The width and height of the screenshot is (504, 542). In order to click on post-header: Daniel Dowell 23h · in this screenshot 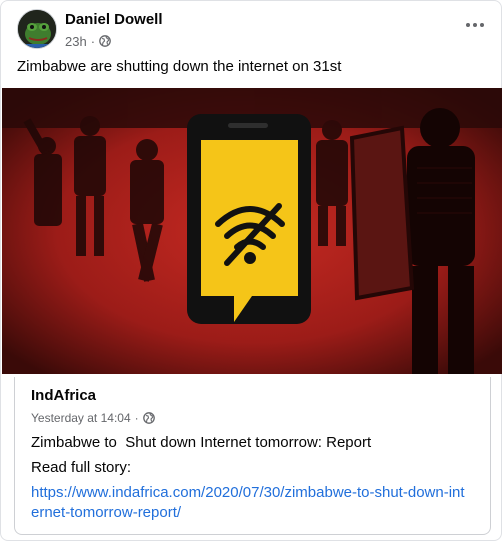, I will do `click(253, 31)`.